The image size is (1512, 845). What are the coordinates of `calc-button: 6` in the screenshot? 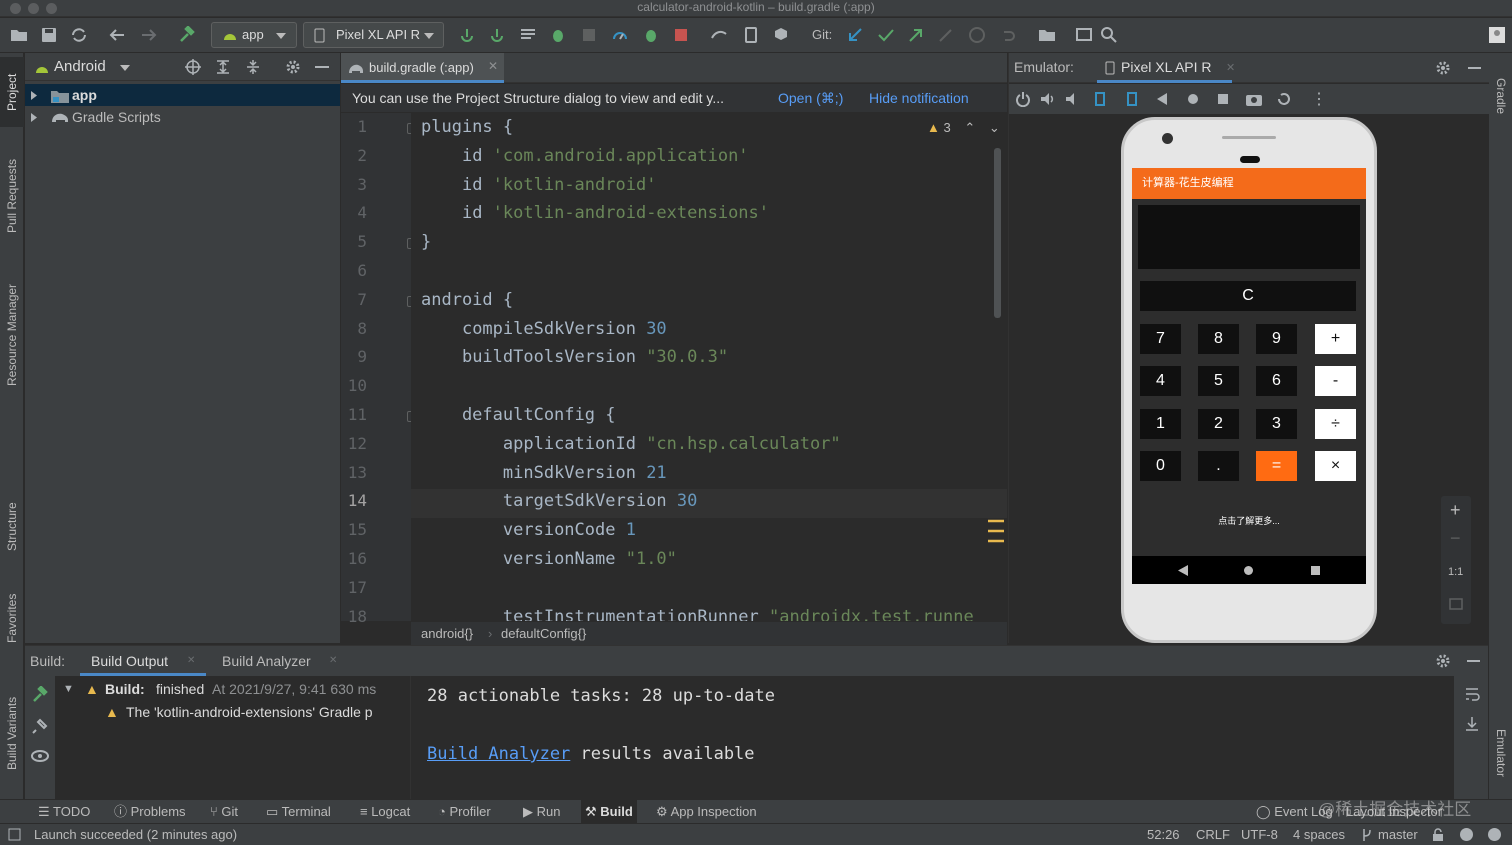 It's located at (1276, 381).